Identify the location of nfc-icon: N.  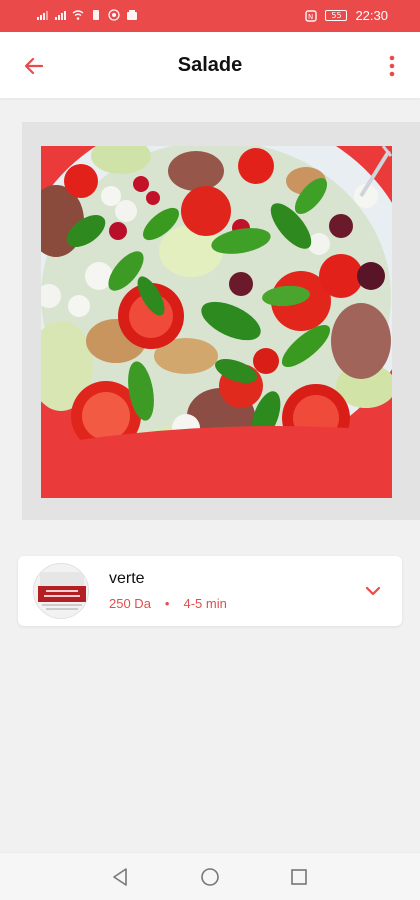
(311, 15).